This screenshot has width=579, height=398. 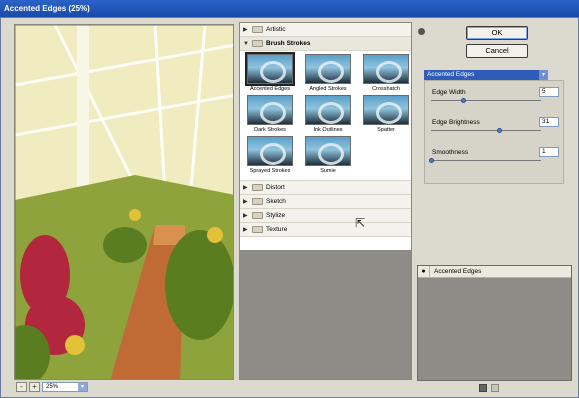 What do you see at coordinates (246, 43) in the screenshot?
I see `collapse-triangle-icon: ▼` at bounding box center [246, 43].